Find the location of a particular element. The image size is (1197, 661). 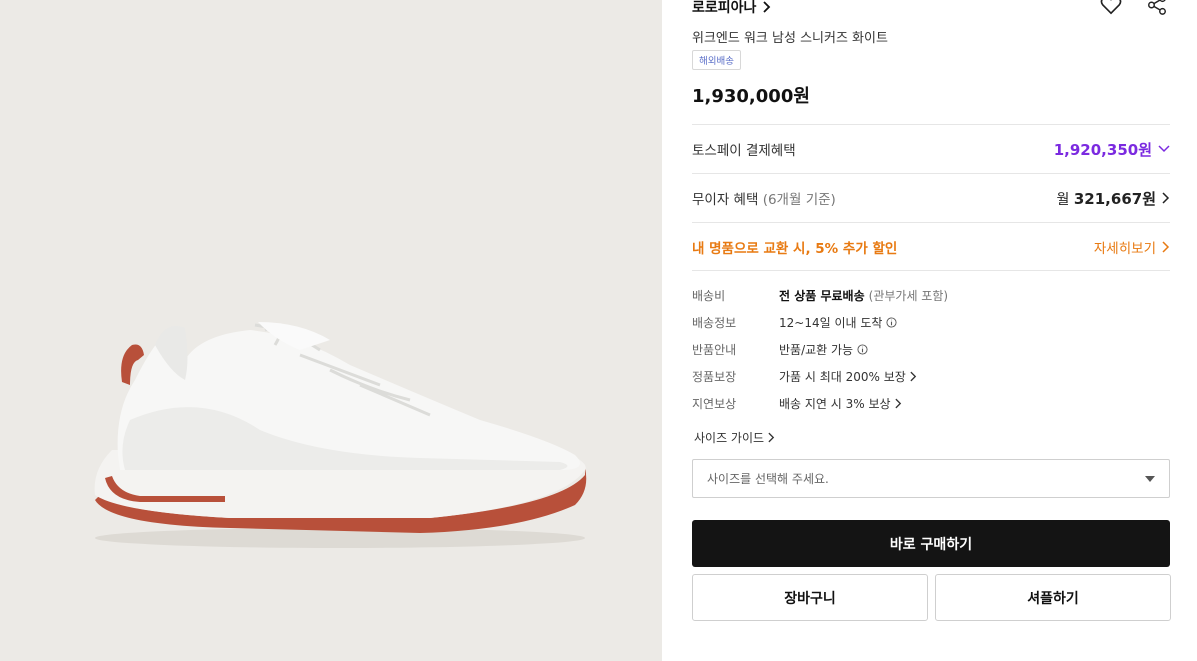

heart-icon is located at coordinates (1111, 7).